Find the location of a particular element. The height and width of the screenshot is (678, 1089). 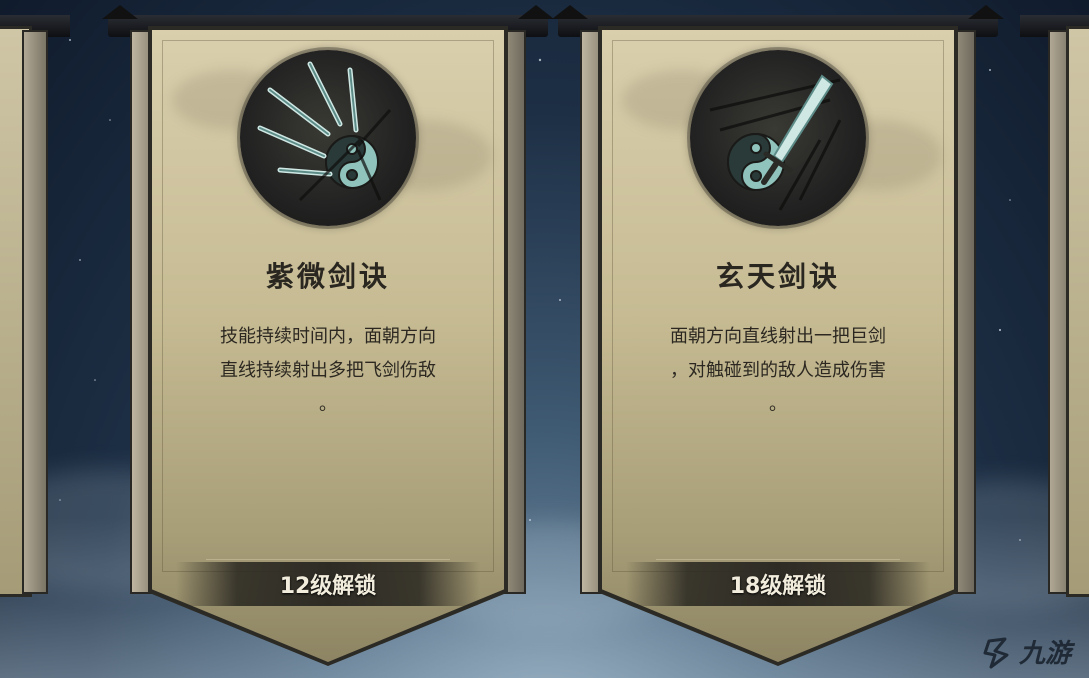

partial-banner-left is located at coordinates (35, 300).